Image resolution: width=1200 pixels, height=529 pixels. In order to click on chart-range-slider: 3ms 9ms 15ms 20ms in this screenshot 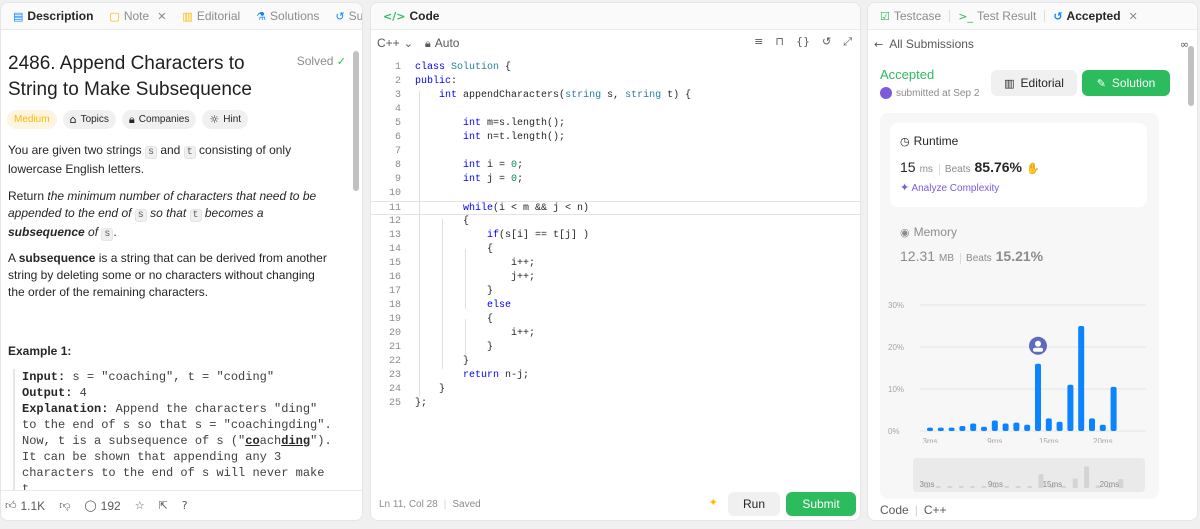, I will do `click(1029, 475)`.